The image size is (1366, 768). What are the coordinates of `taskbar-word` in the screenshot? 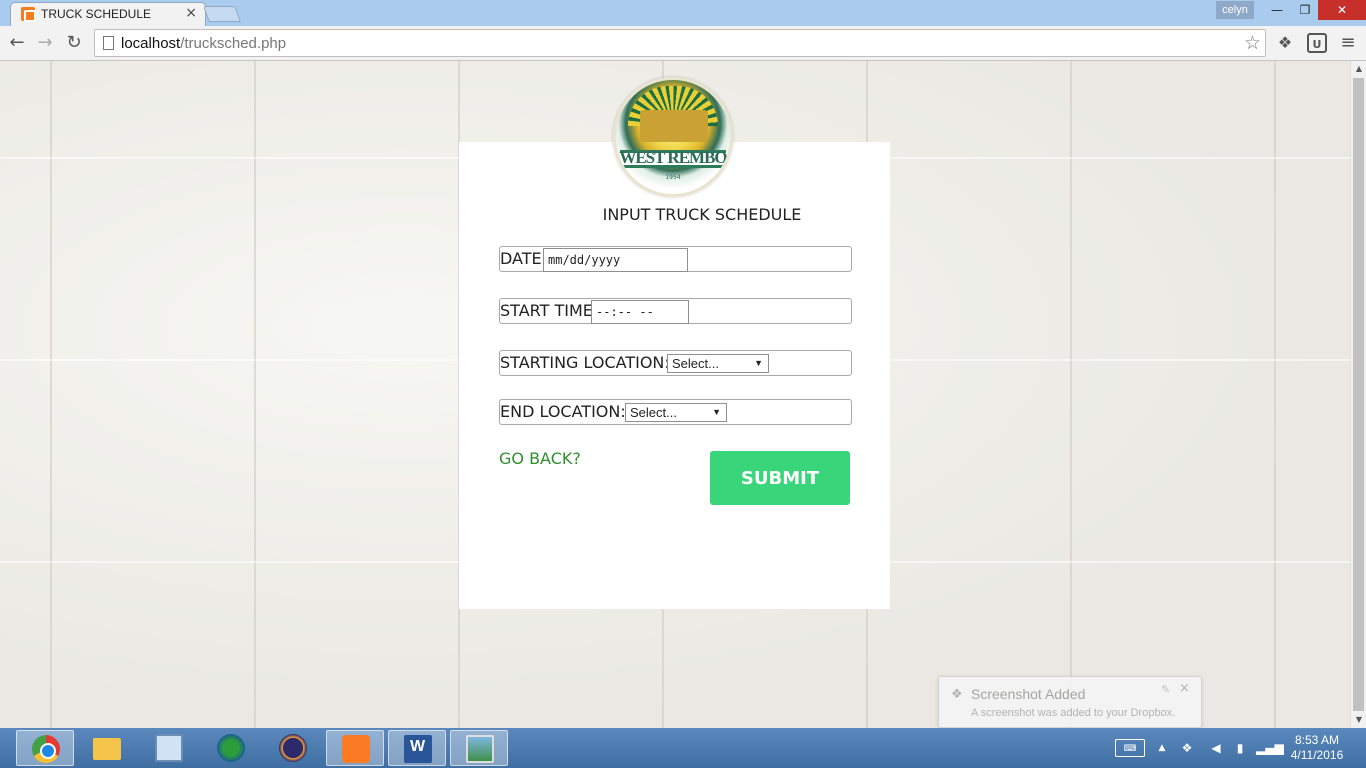 It's located at (417, 748).